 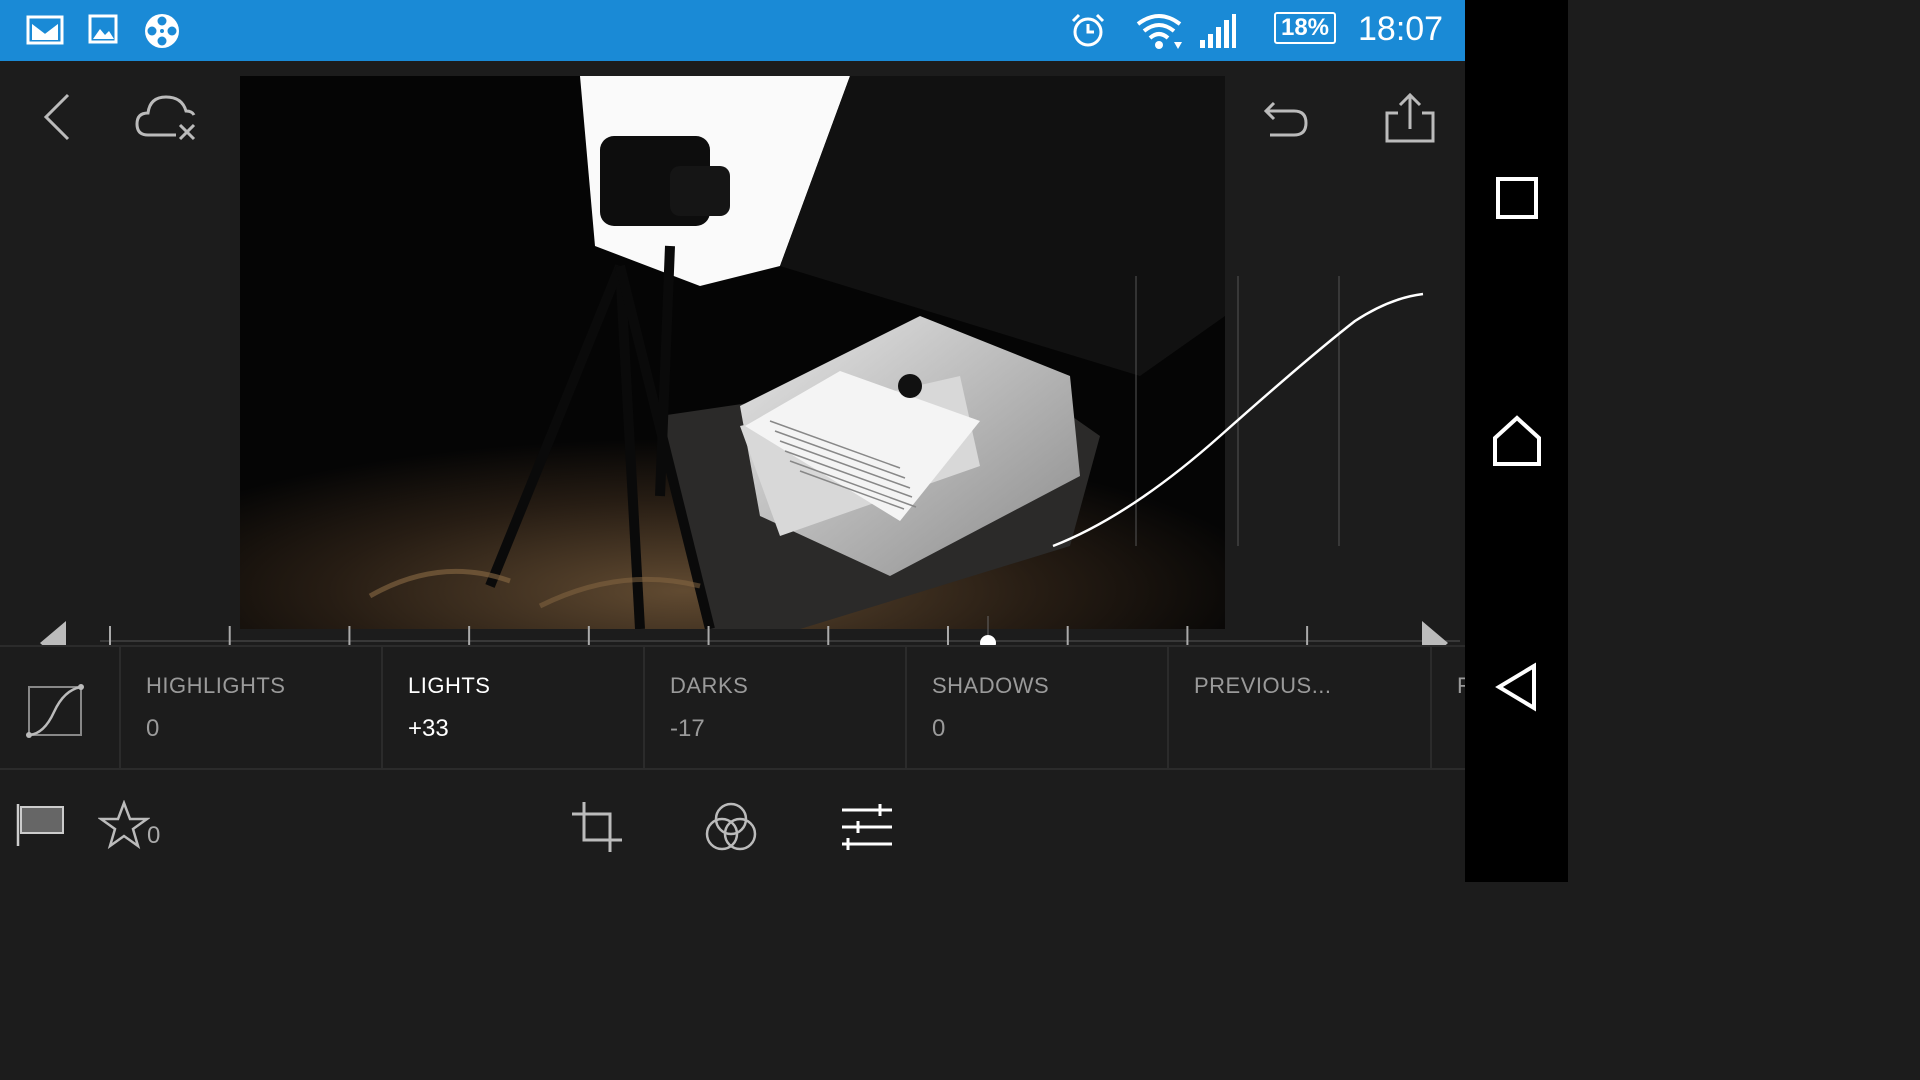 I want to click on recent-apps-icon, so click(x=1517, y=200).